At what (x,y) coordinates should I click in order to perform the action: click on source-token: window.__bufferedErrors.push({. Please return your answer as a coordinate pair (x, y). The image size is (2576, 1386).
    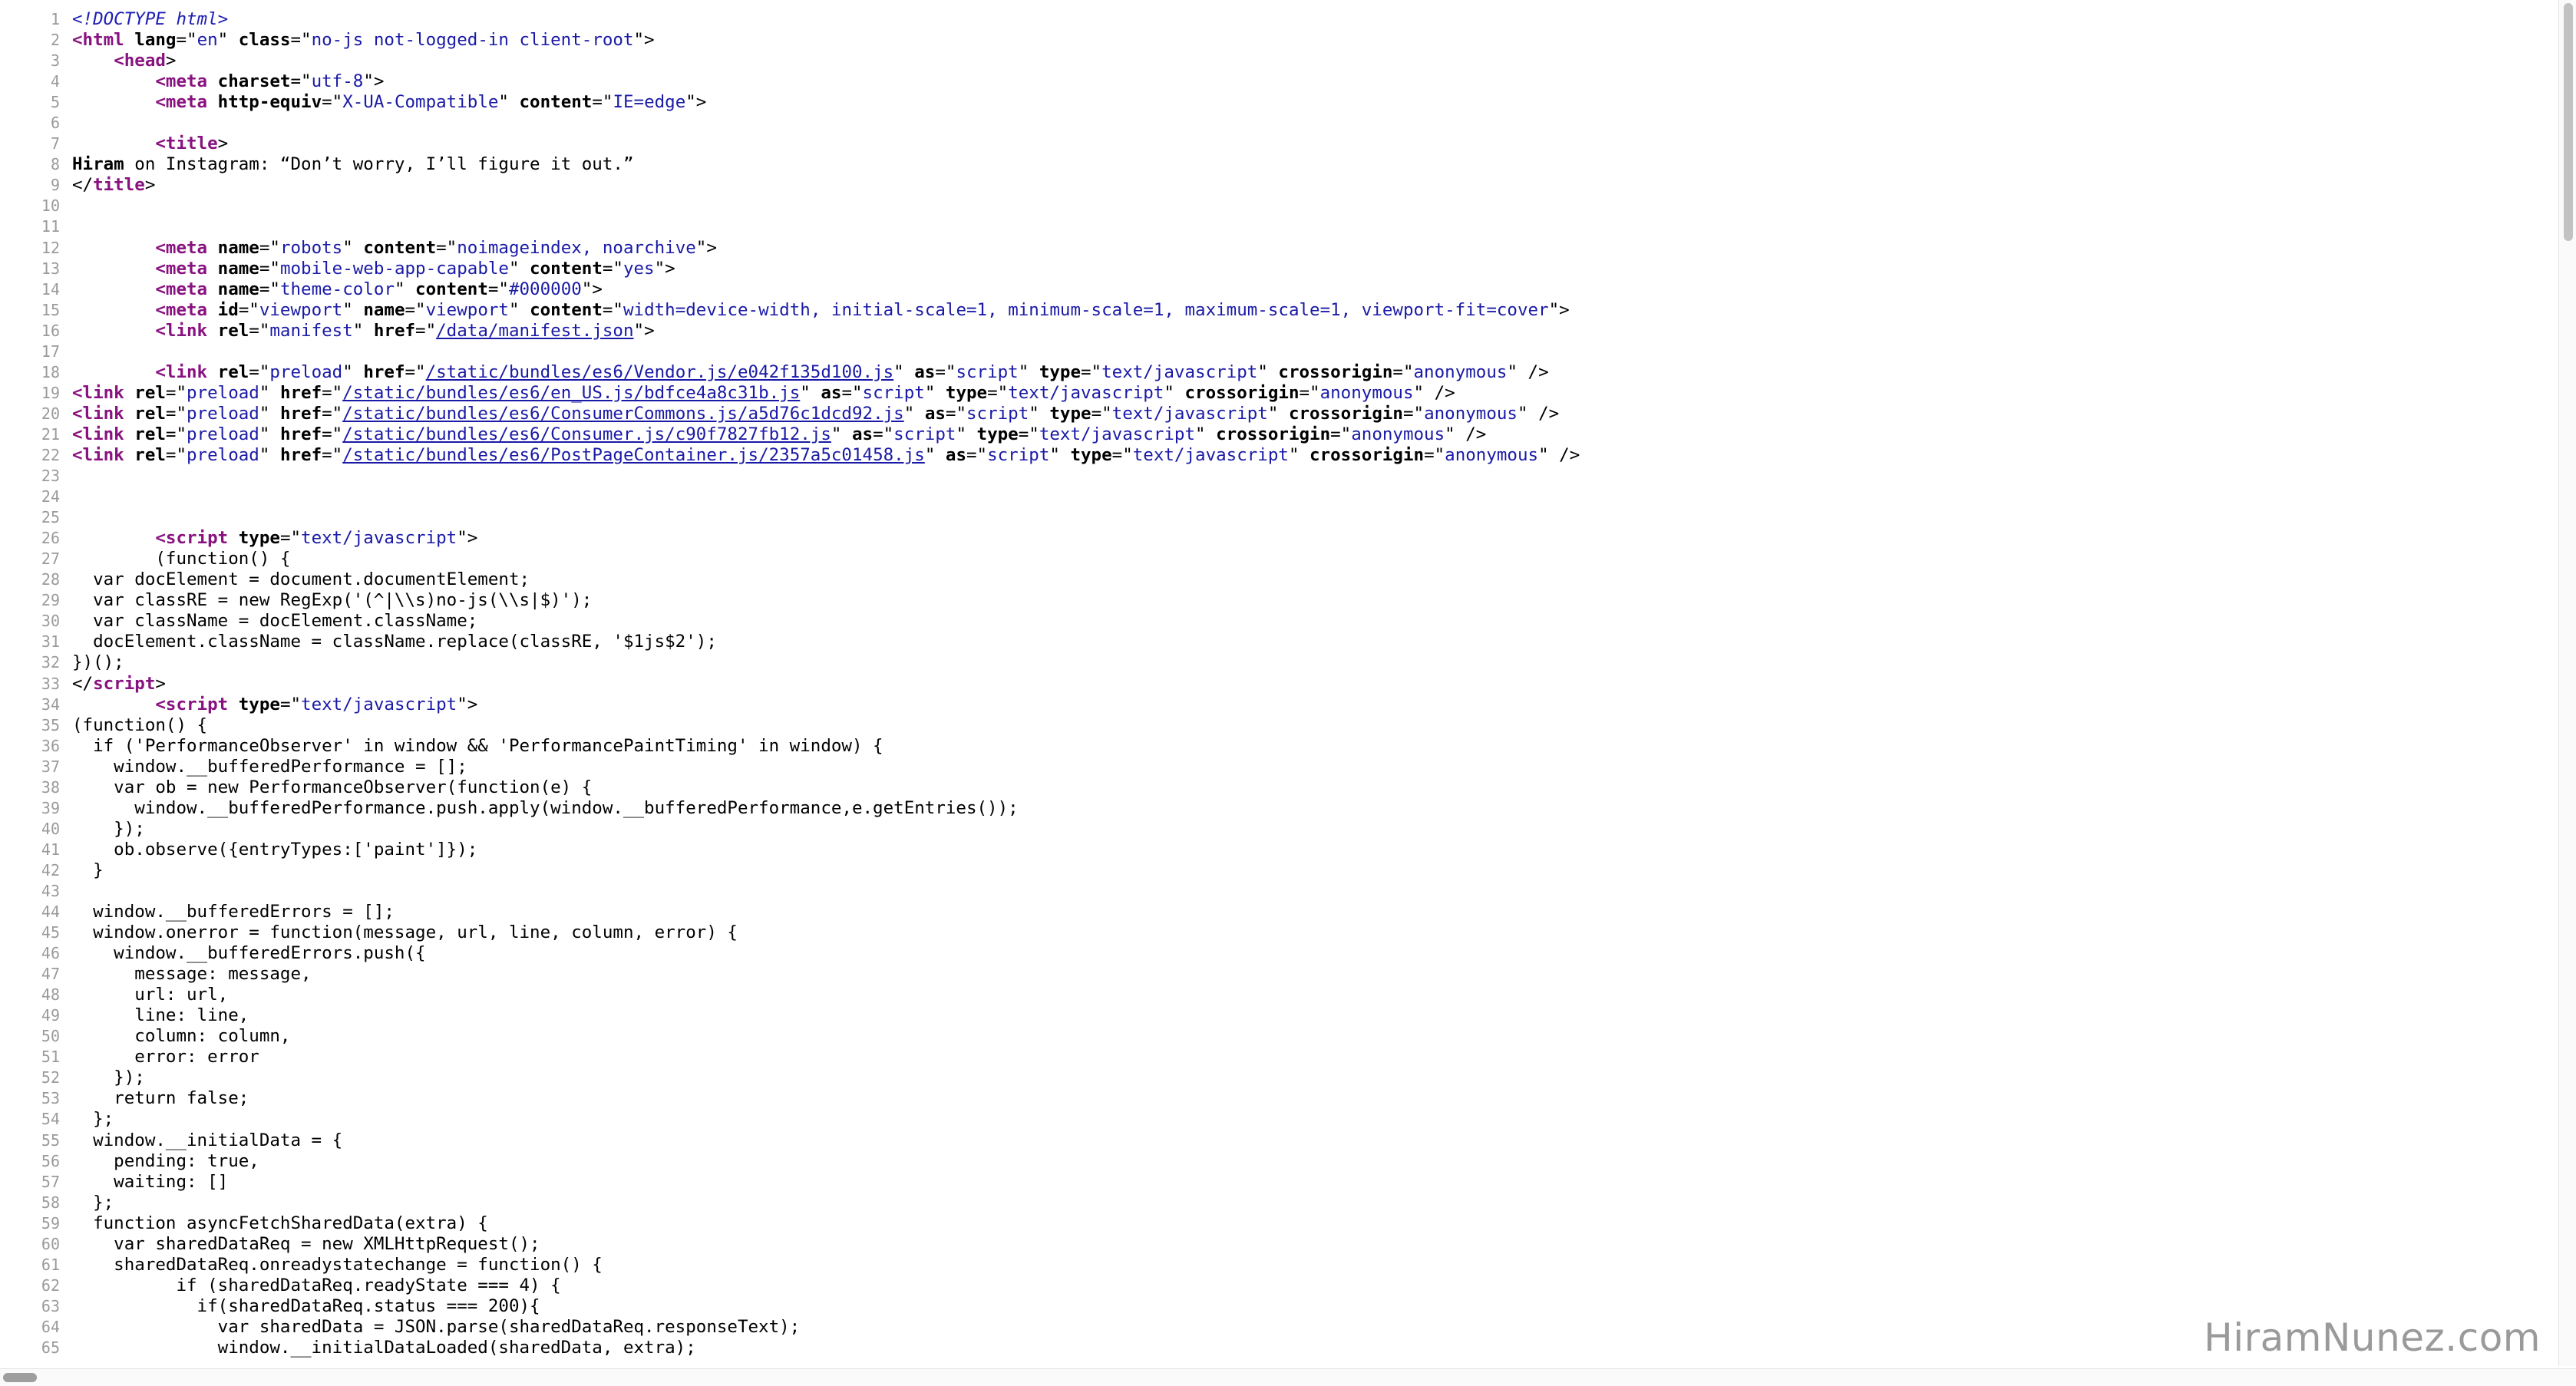
    Looking at the image, I should click on (249, 954).